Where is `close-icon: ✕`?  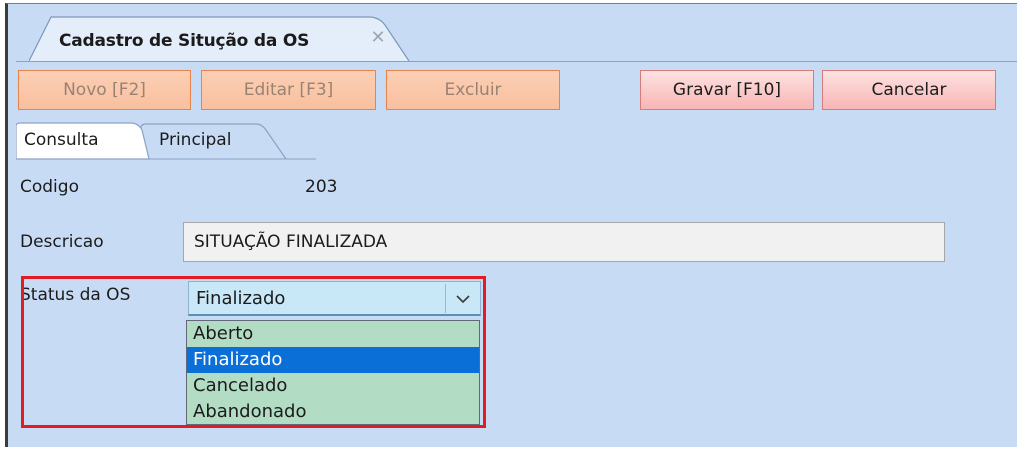 close-icon: ✕ is located at coordinates (378, 38).